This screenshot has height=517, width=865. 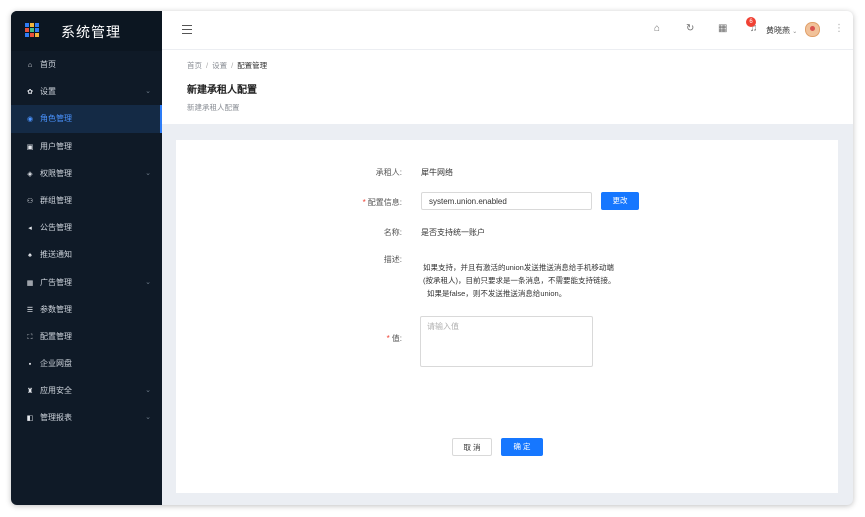 I want to click on sidebar-item: ◂ 公告管理, so click(x=86, y=227).